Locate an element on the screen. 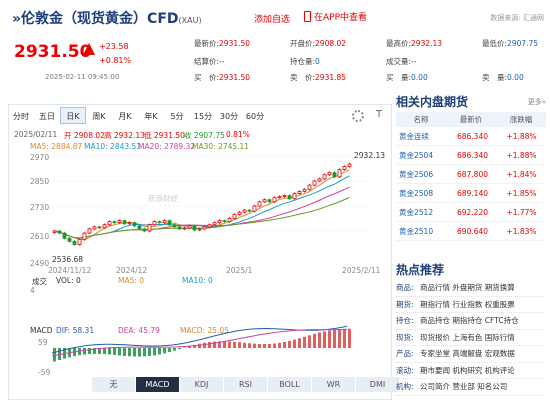 This screenshot has height=400, width=550. hot-links: 商品行情 外盘期货 期货换算 is located at coordinates (467, 288).